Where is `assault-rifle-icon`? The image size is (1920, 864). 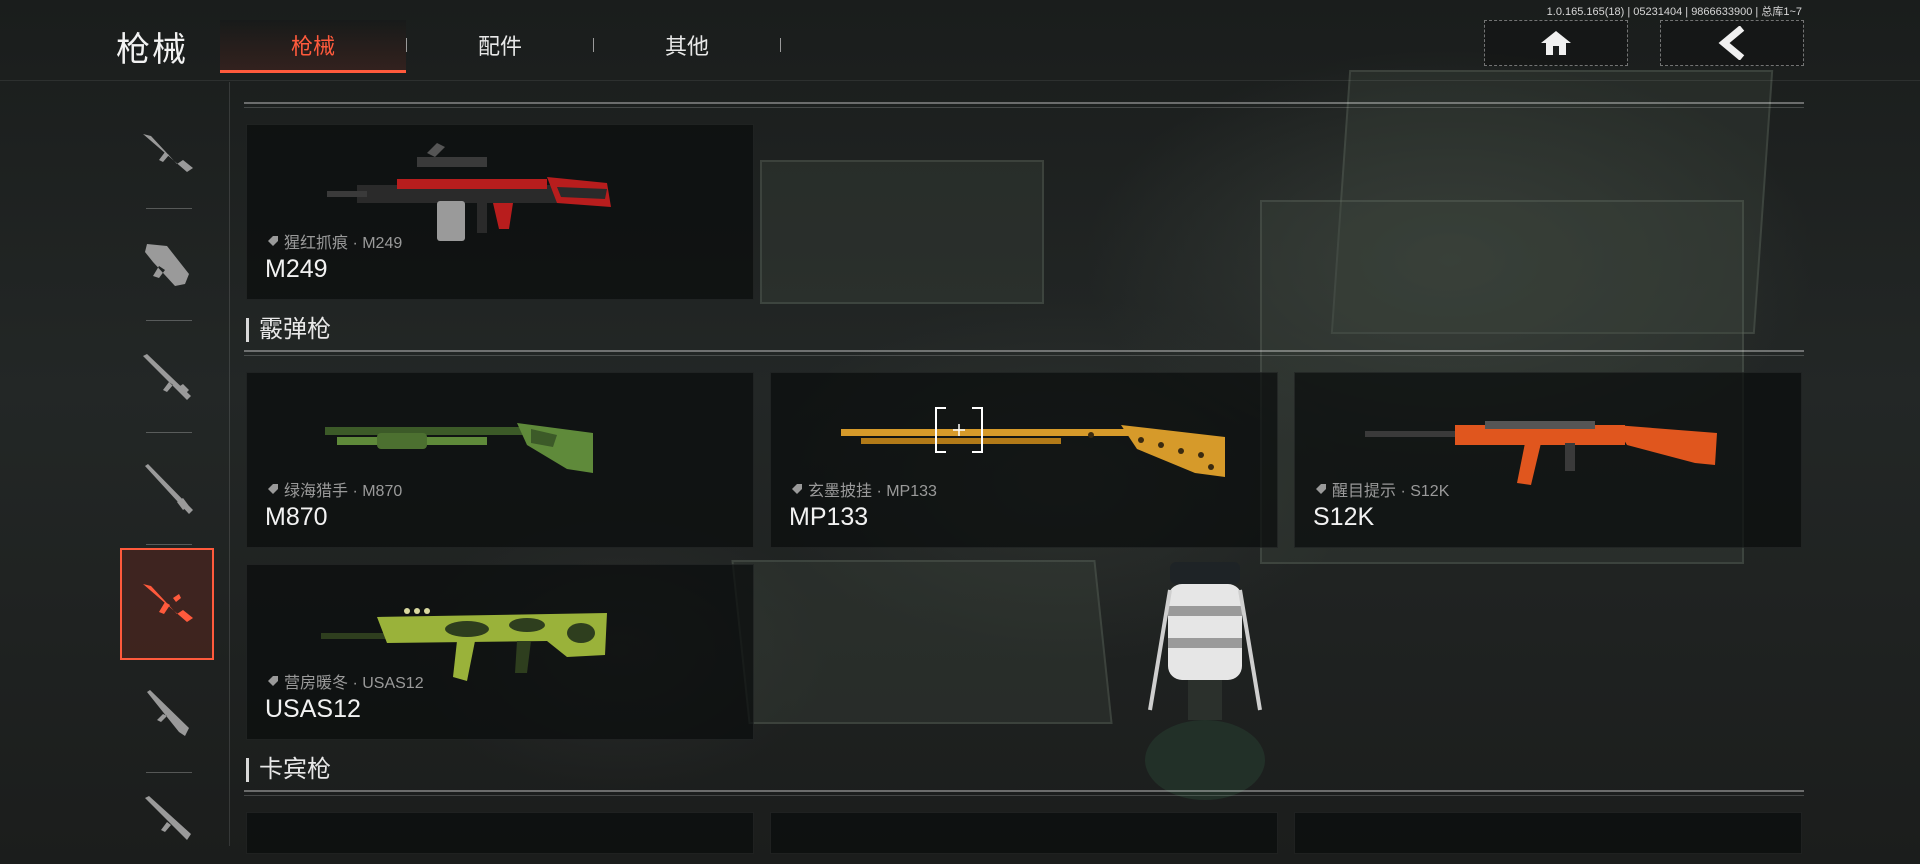 assault-rifle-icon is located at coordinates (168, 153).